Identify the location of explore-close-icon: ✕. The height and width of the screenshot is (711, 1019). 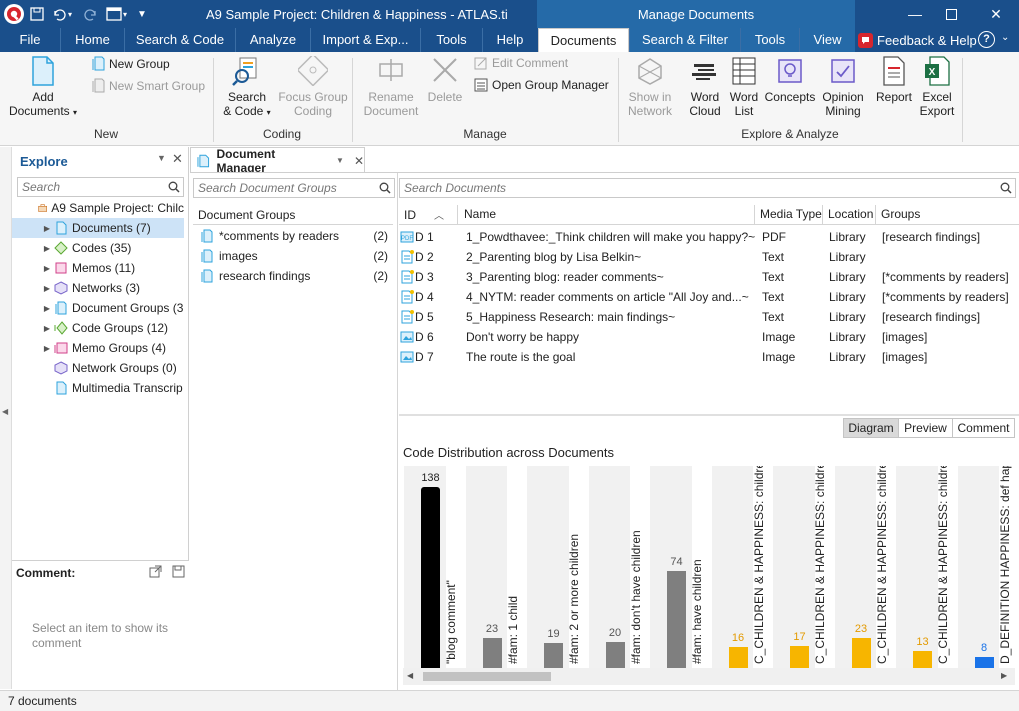
(177, 159).